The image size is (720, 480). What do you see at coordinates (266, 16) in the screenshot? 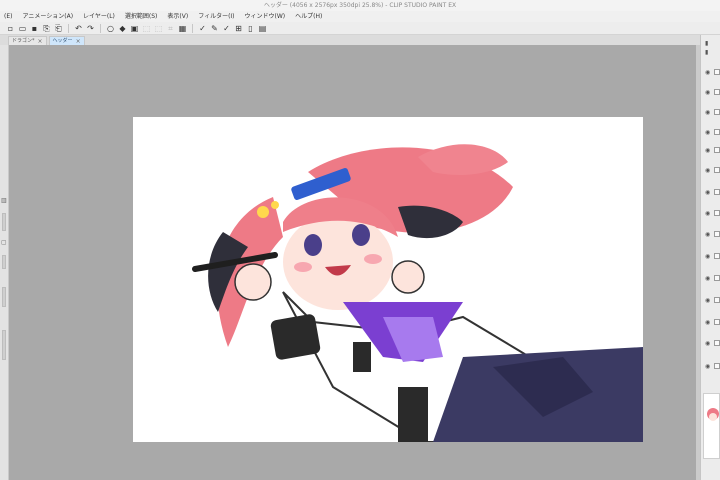
I see `menu-window: ウィンドウ(W)` at bounding box center [266, 16].